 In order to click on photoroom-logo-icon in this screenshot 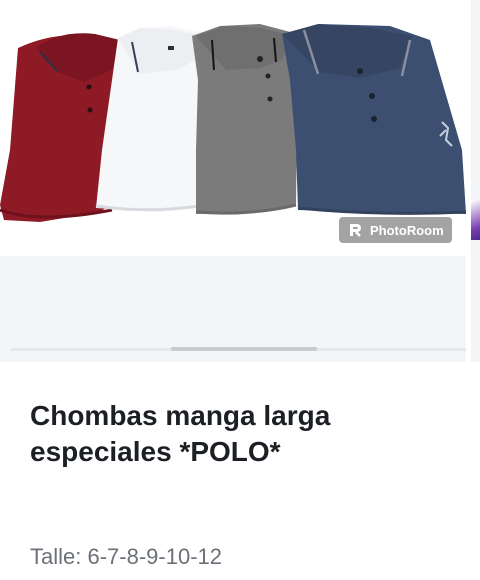, I will do `click(355, 230)`.